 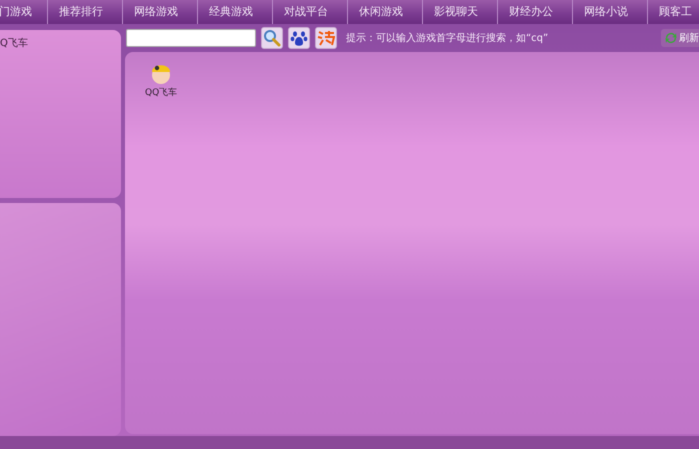 I want to click on shop-button, so click(x=326, y=38).